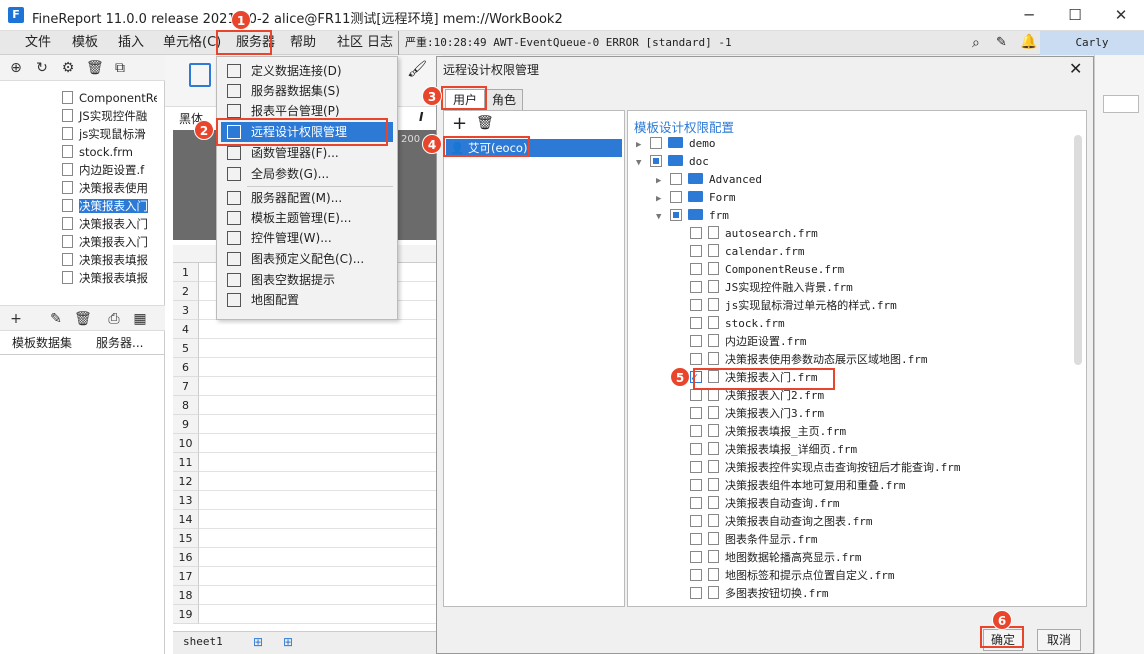 This screenshot has height=654, width=1144. What do you see at coordinates (186, 519) in the screenshot?
I see `row-header: 14` at bounding box center [186, 519].